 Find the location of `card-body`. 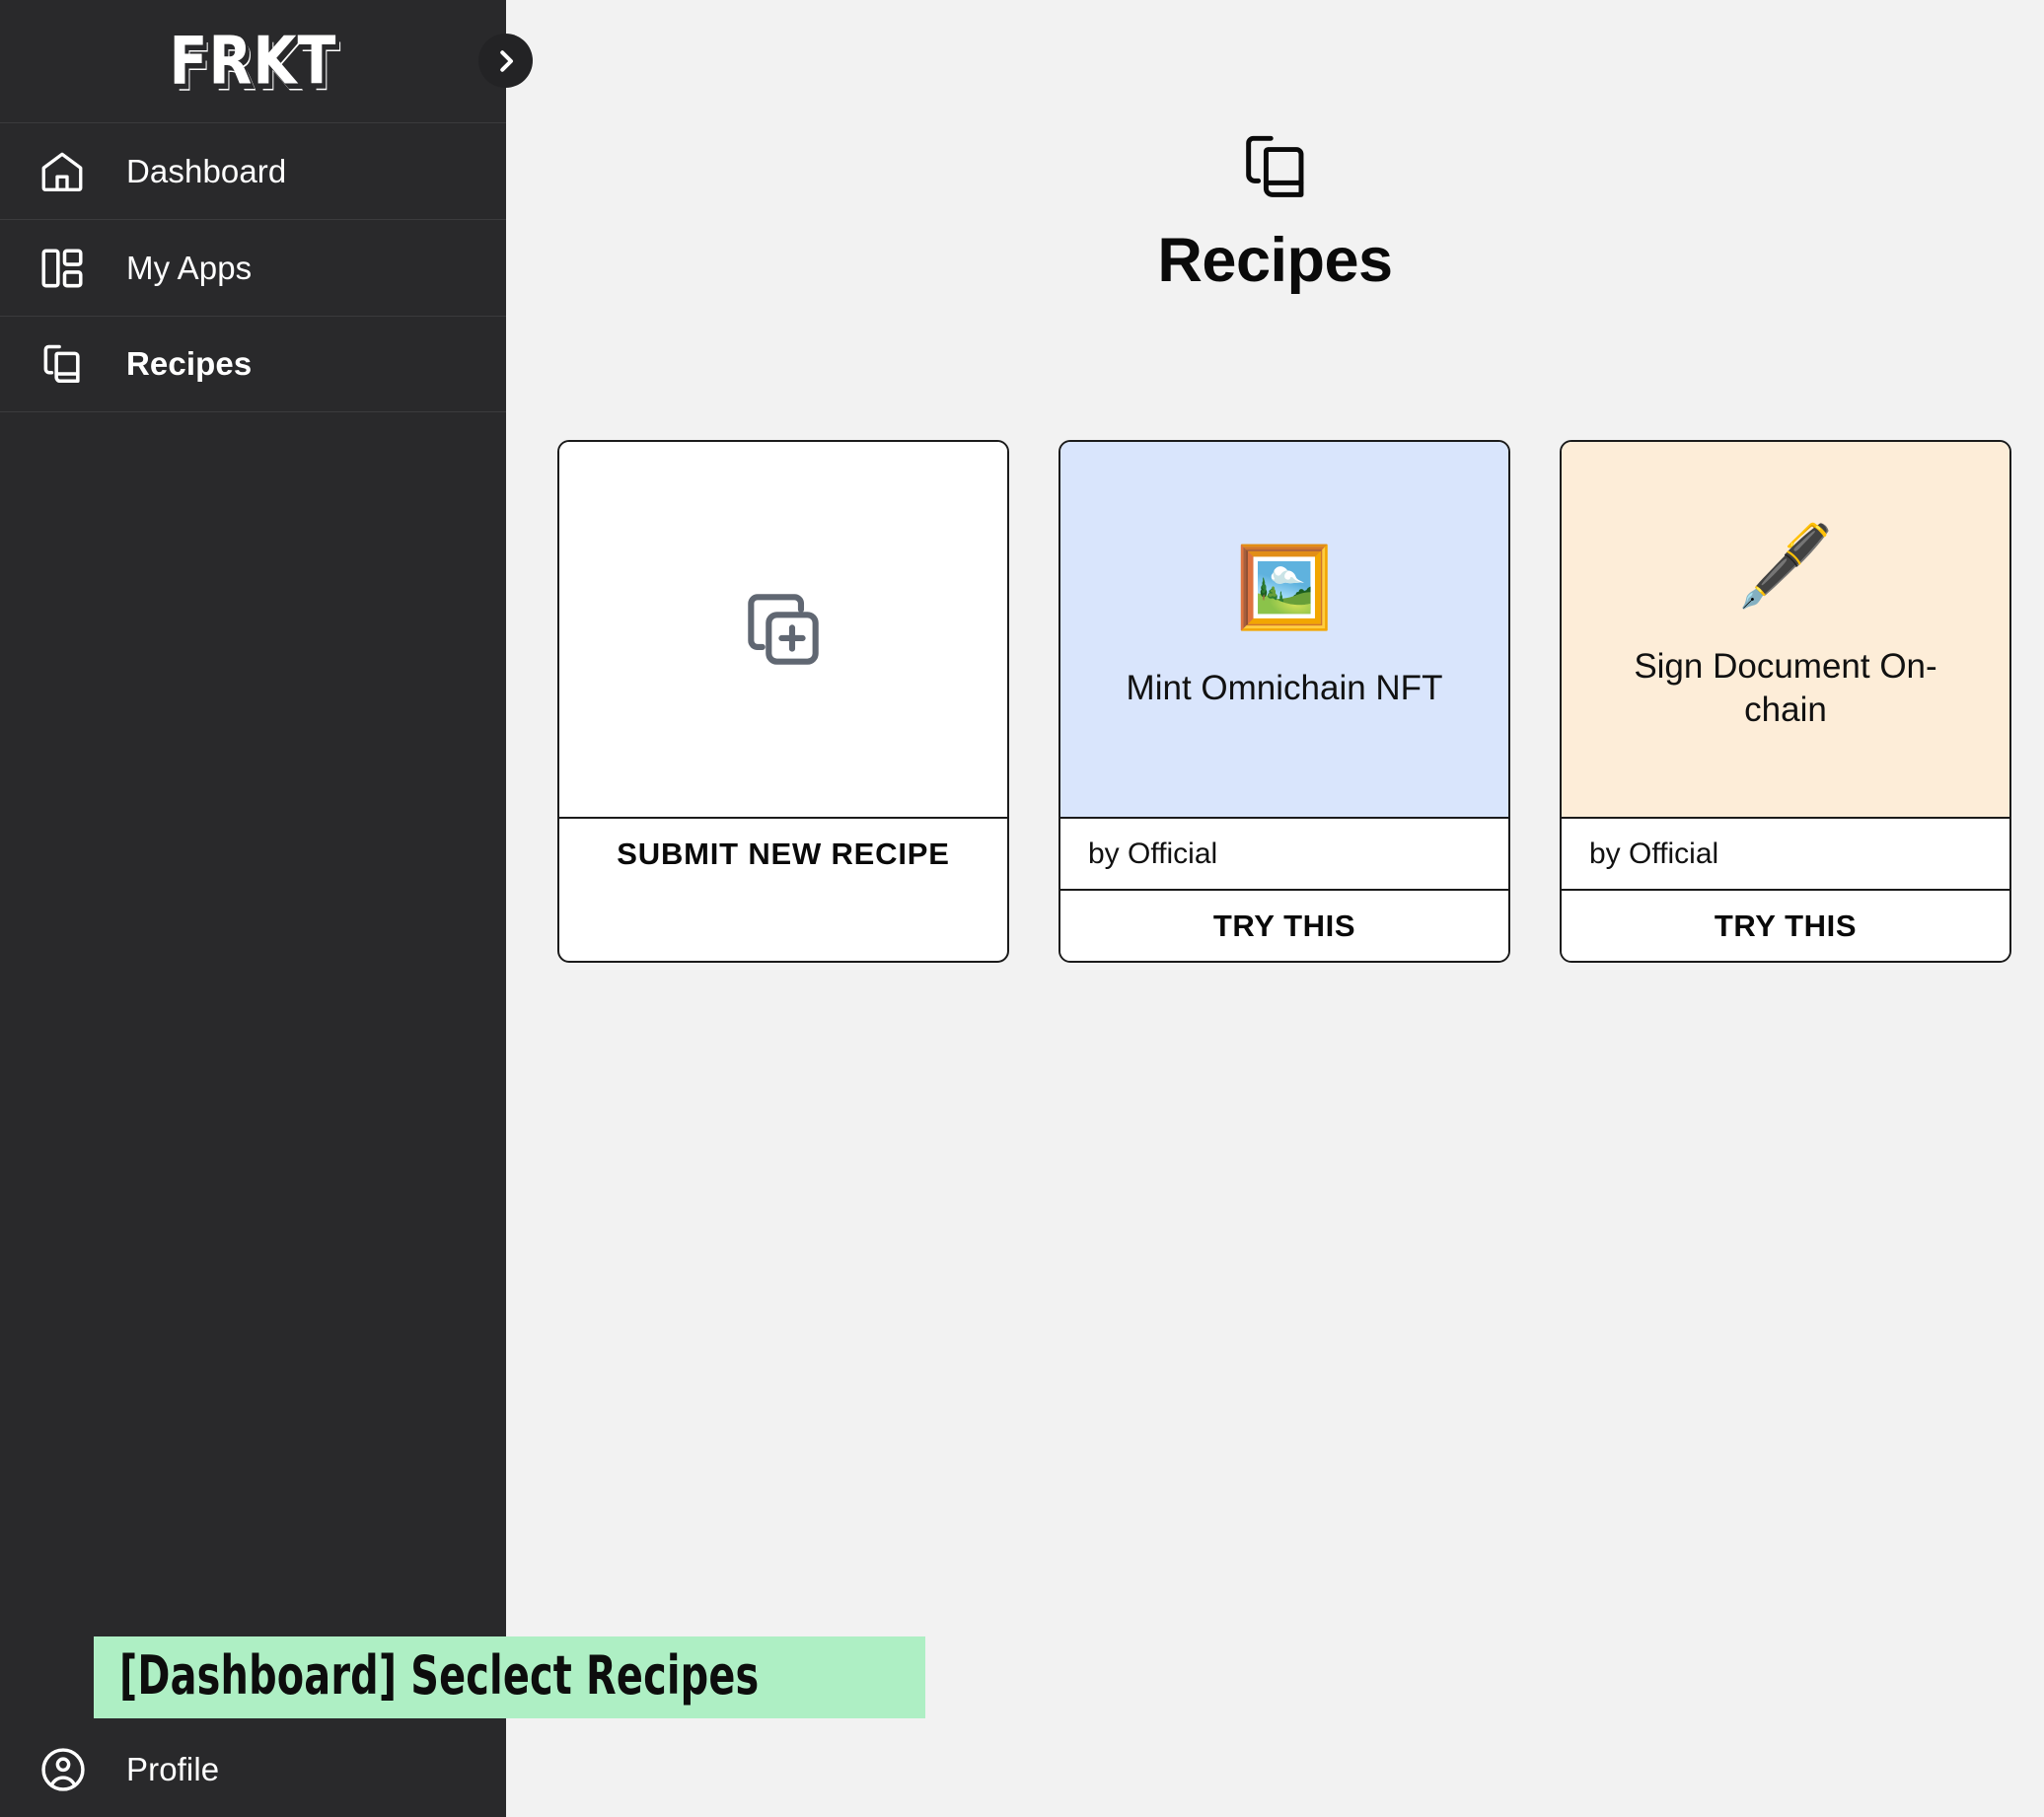

card-body is located at coordinates (783, 629).